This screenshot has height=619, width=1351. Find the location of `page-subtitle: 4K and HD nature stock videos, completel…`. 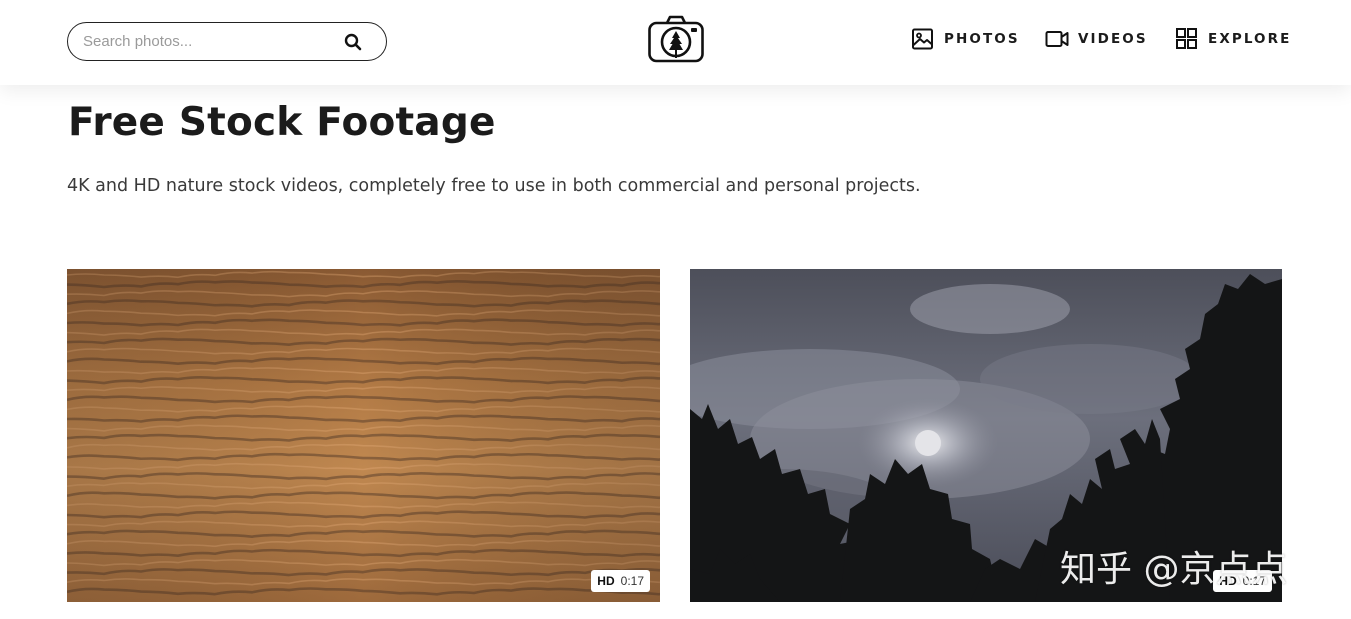

page-subtitle: 4K and HD nature stock videos, completel… is located at coordinates (494, 186).